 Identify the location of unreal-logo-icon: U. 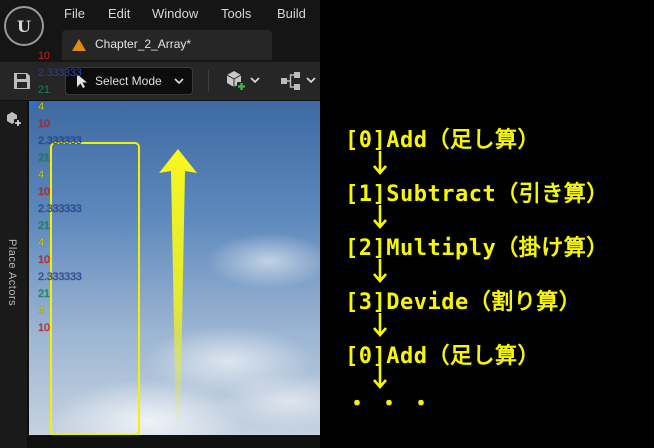
(24, 26).